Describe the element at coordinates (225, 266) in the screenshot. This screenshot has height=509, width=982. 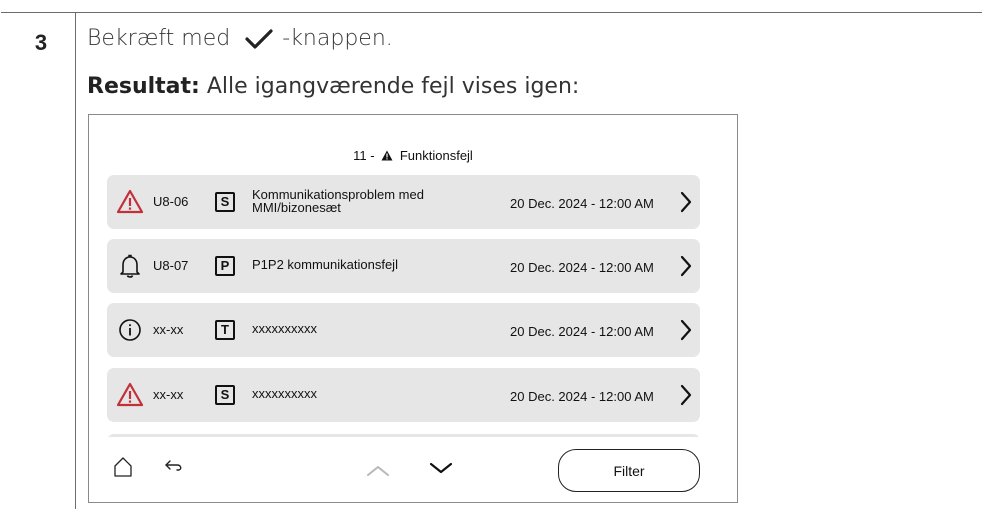
I see `fault-type-tag: P` at that location.